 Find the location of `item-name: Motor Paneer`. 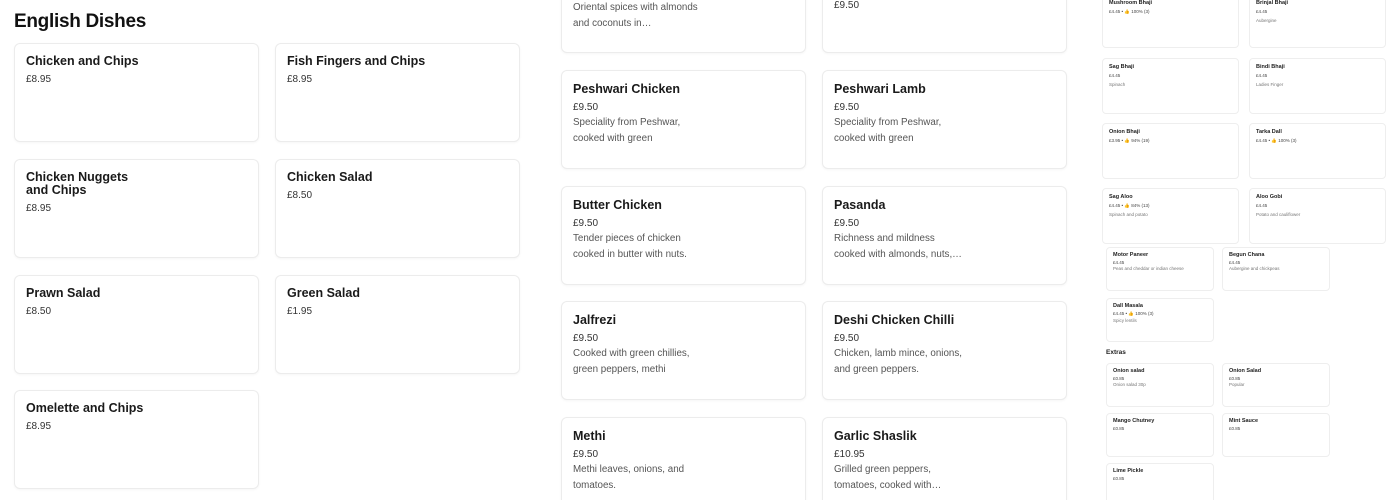

item-name: Motor Paneer is located at coordinates (1131, 255).